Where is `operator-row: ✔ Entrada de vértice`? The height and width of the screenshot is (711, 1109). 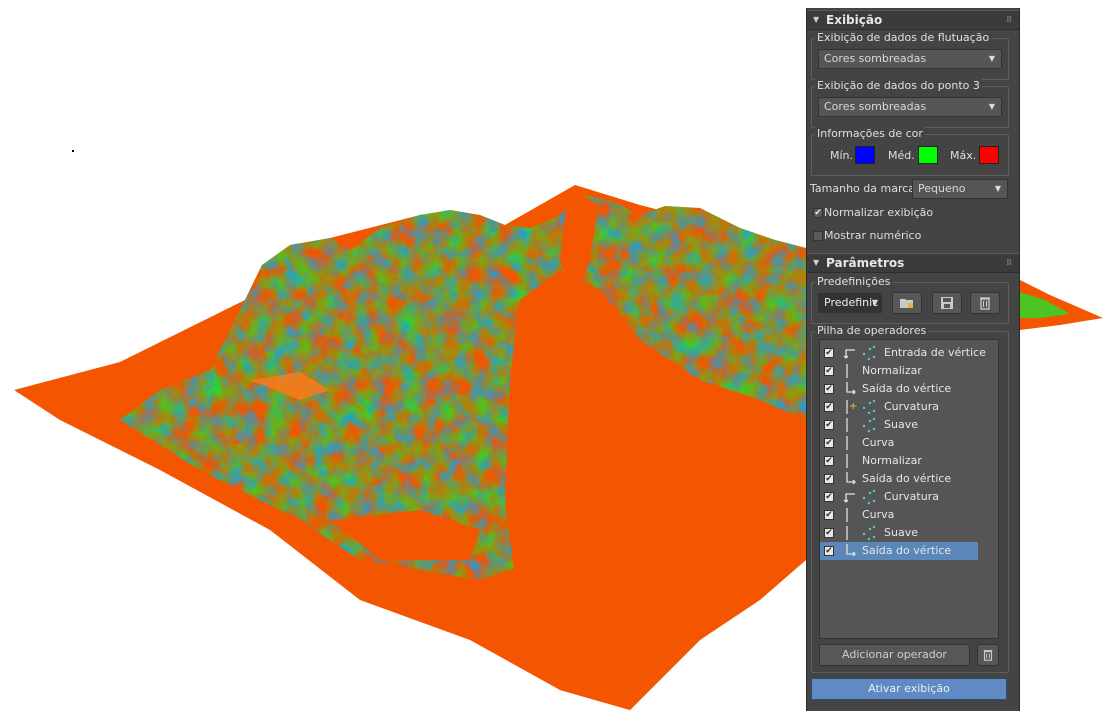
operator-row: ✔ Entrada de vértice is located at coordinates (903, 353).